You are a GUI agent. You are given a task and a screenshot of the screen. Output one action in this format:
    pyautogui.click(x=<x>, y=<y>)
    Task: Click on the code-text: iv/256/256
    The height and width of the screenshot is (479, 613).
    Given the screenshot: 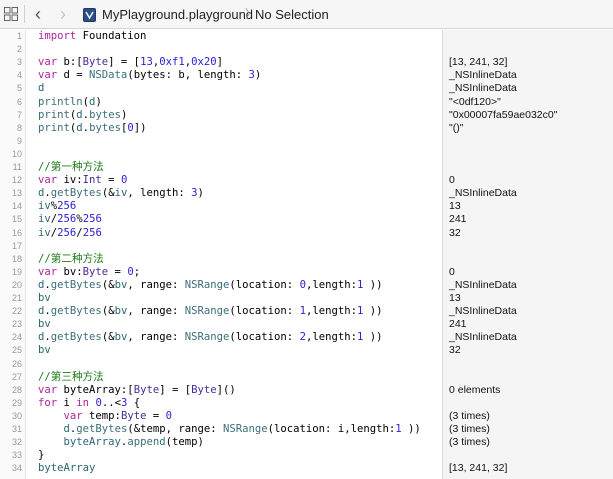 What is the action you would take?
    pyautogui.click(x=70, y=233)
    